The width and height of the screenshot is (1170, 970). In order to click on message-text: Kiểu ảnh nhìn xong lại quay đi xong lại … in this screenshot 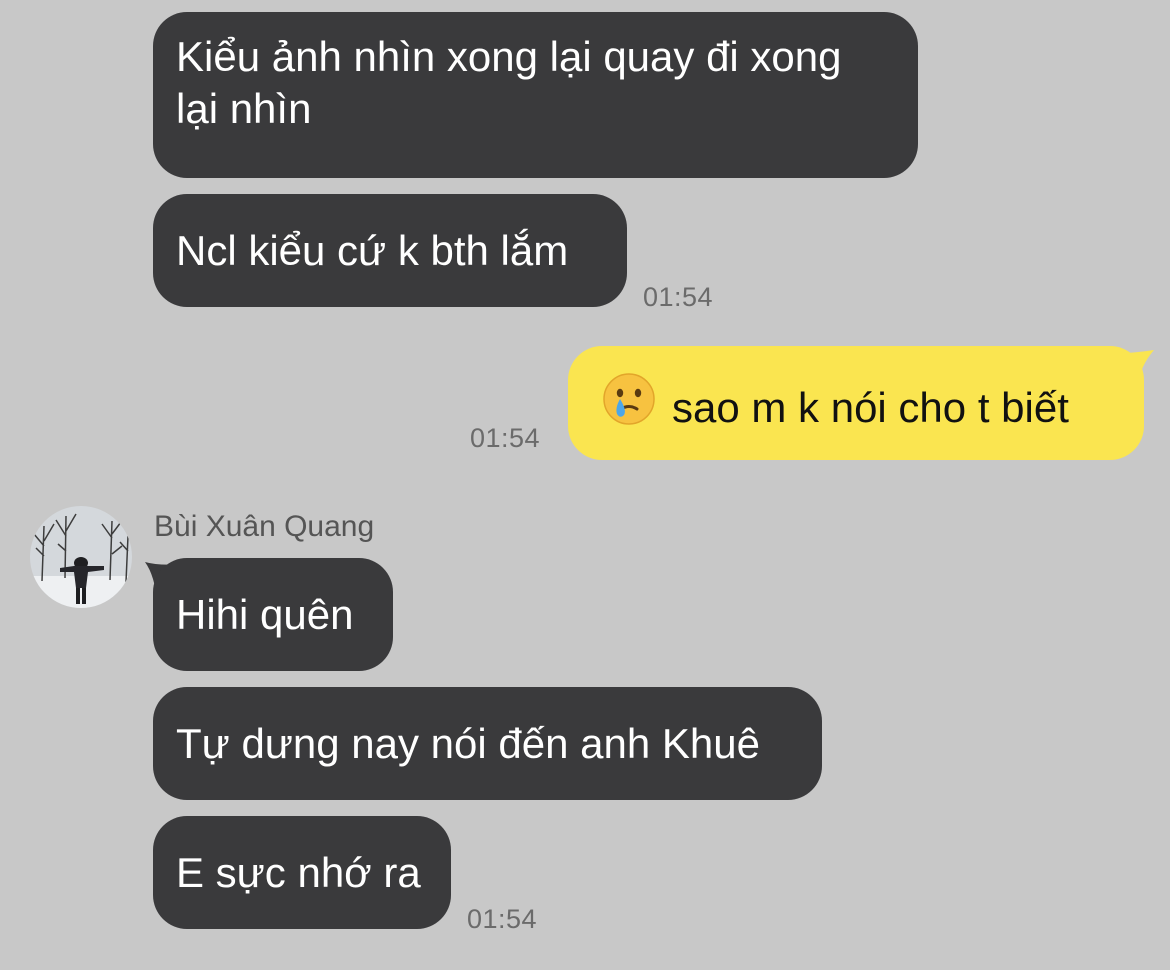, I will do `click(509, 82)`.